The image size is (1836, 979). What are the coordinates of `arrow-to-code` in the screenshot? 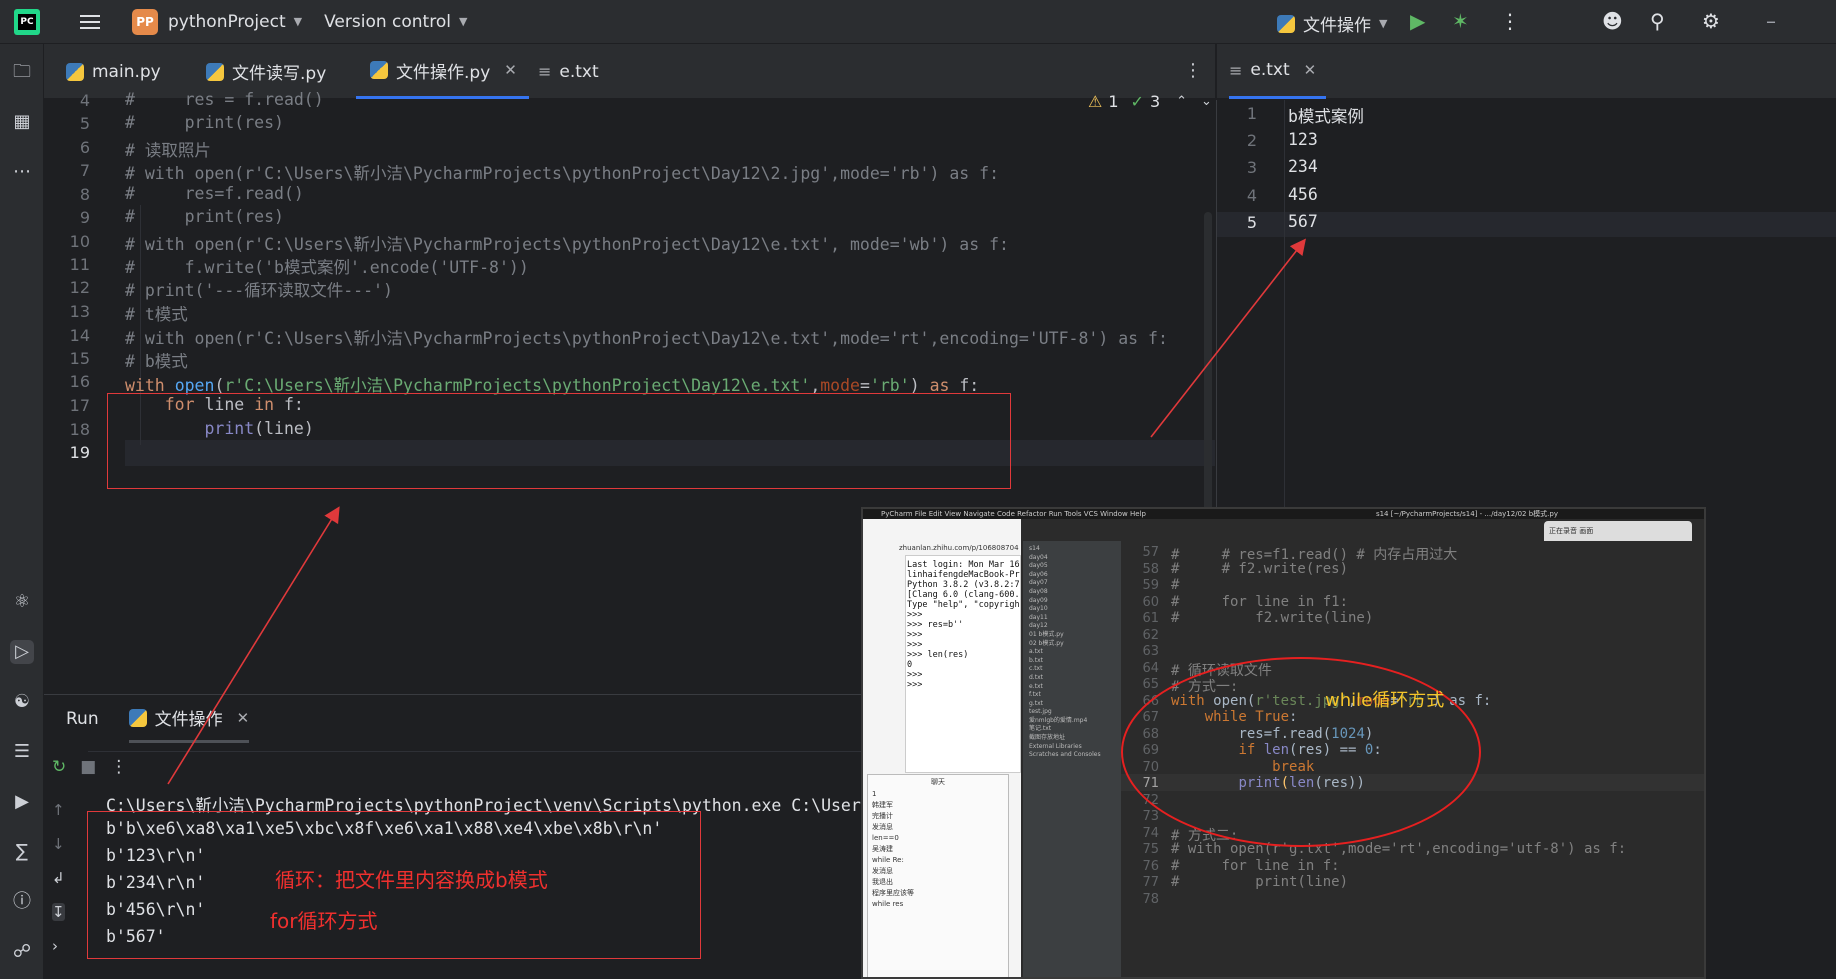 It's located at (253, 645).